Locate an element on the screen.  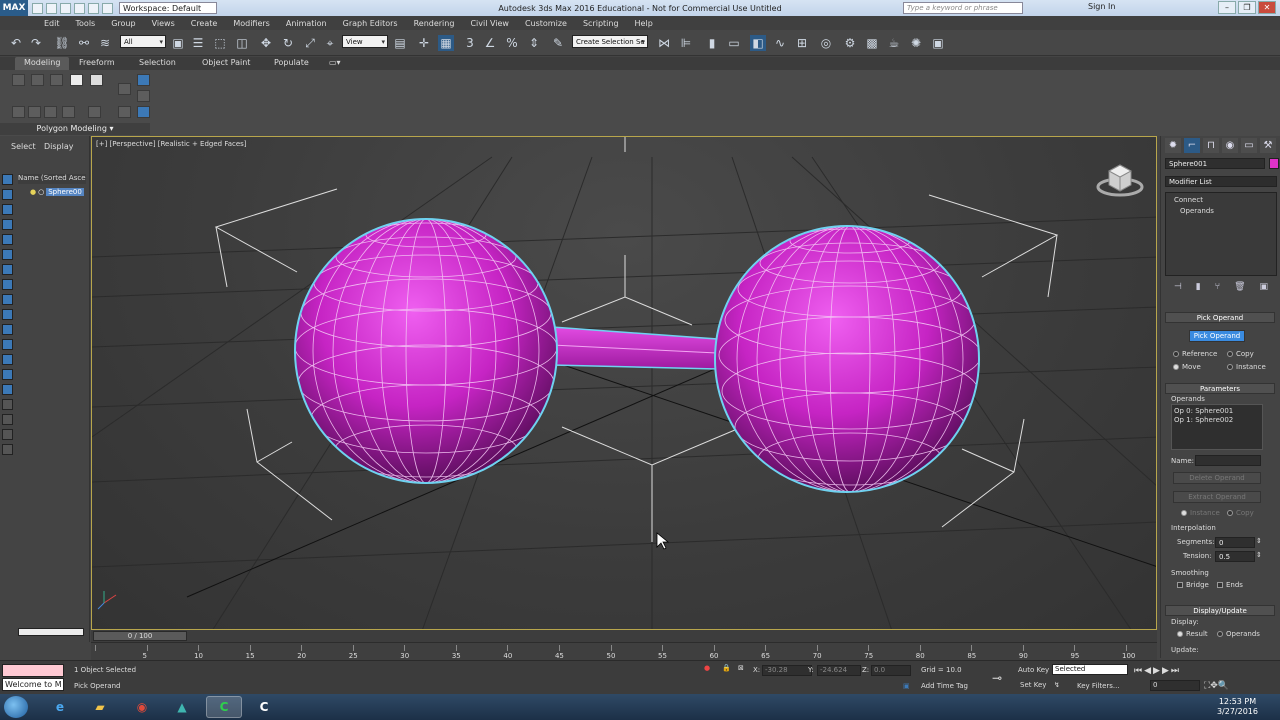
viewcube-icon is located at coordinates (1120, 180).